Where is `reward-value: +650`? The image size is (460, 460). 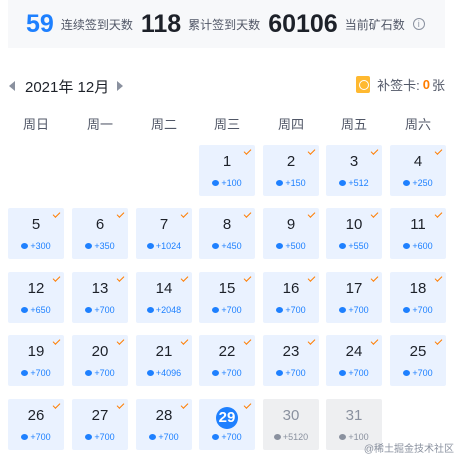
reward-value: +650 is located at coordinates (40, 310).